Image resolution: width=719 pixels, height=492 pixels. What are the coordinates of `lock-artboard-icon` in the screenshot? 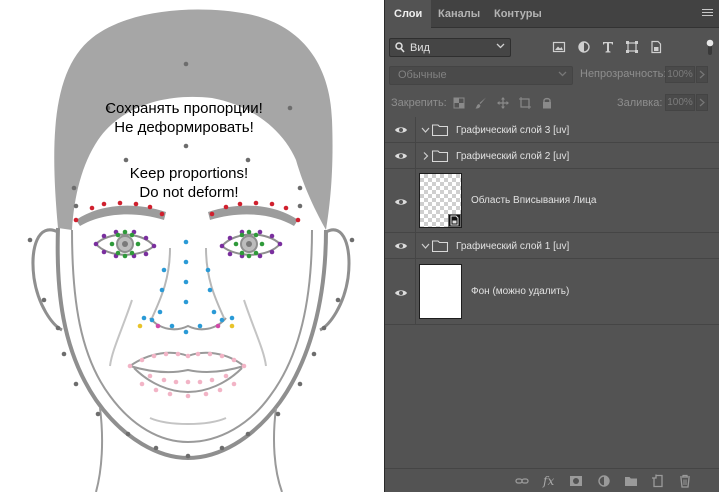 It's located at (525, 103).